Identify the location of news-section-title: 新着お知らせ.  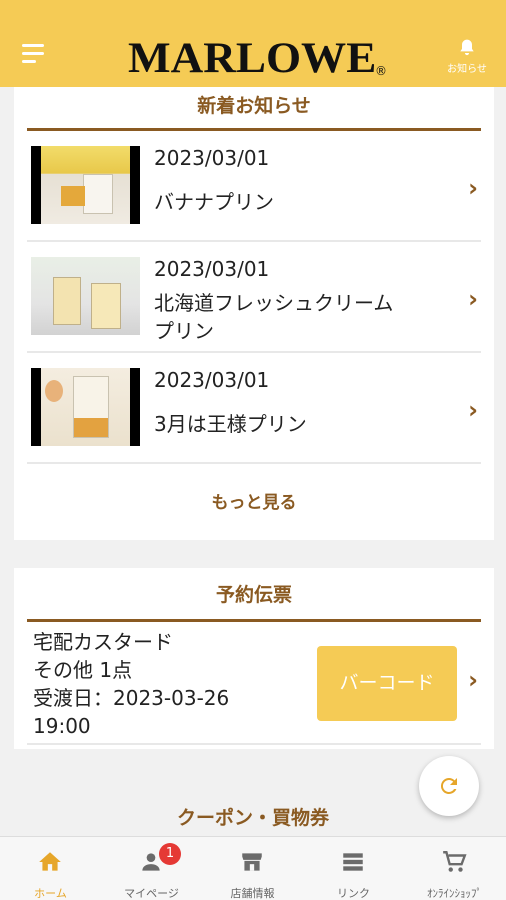
(254, 106).